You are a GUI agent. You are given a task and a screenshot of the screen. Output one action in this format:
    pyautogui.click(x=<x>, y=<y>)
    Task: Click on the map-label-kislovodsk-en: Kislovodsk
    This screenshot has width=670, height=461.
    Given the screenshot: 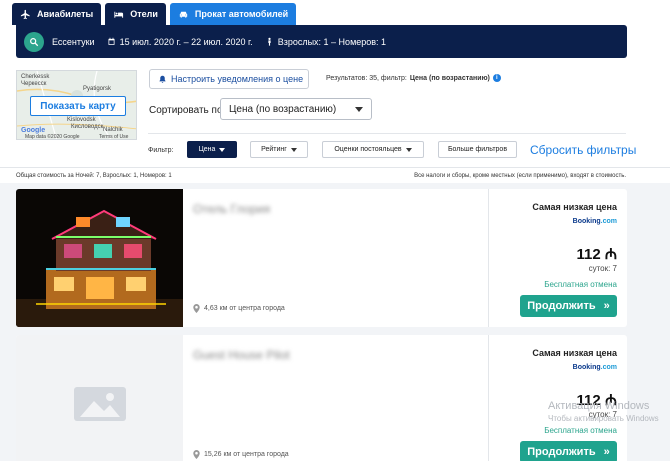 What is the action you would take?
    pyautogui.click(x=81, y=120)
    